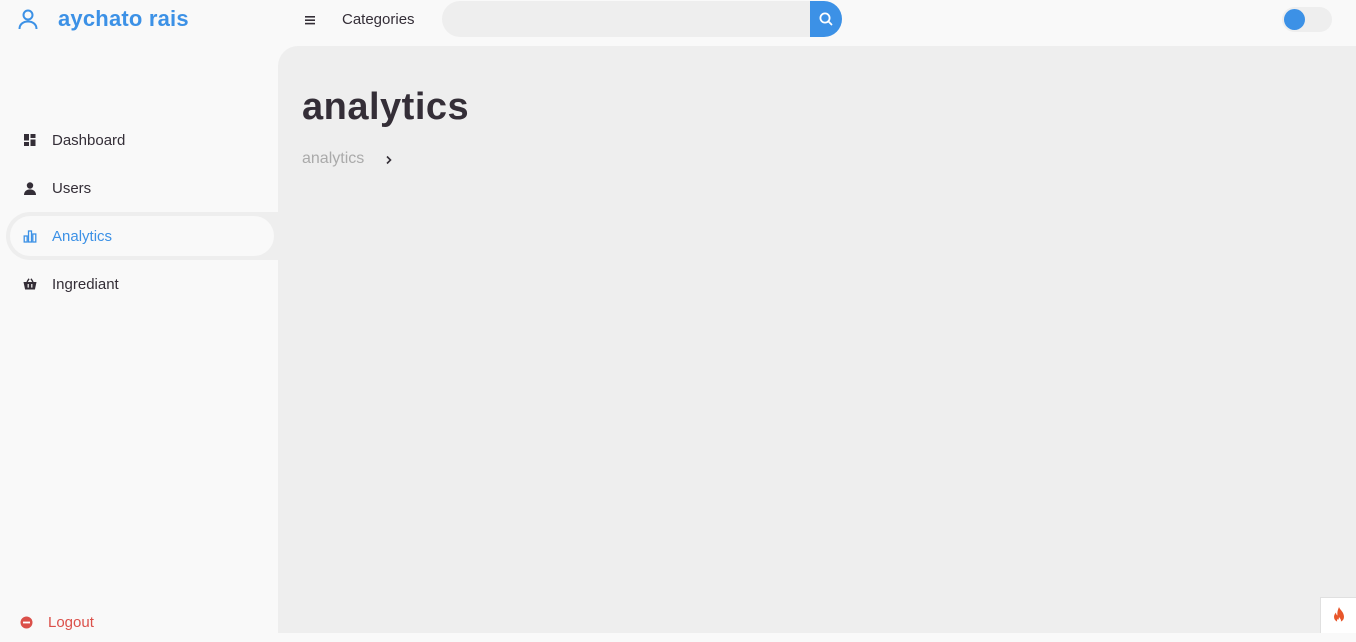 Image resolution: width=1356 pixels, height=642 pixels. Describe the element at coordinates (1294, 19) in the screenshot. I see `toggle-knob` at that location.